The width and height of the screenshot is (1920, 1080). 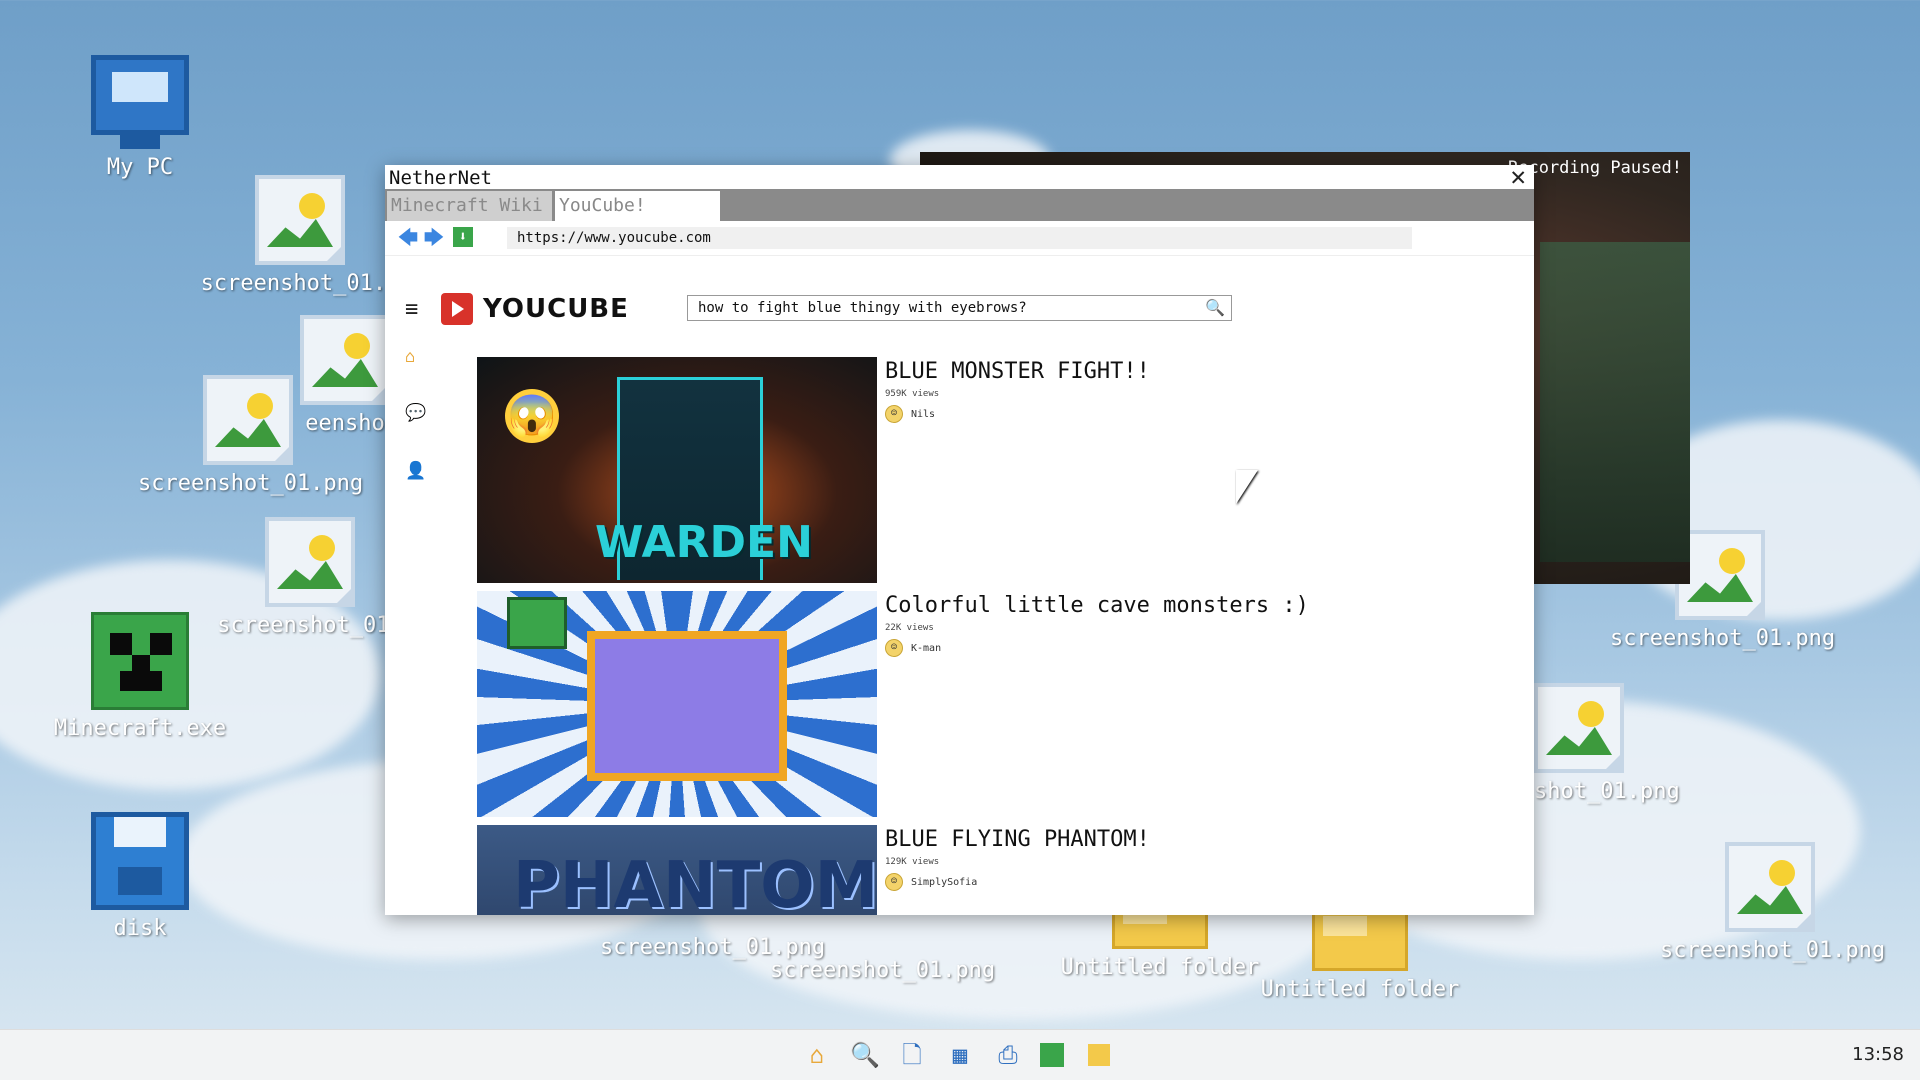 I want to click on logo-text: YOUCUBE, so click(x=556, y=309).